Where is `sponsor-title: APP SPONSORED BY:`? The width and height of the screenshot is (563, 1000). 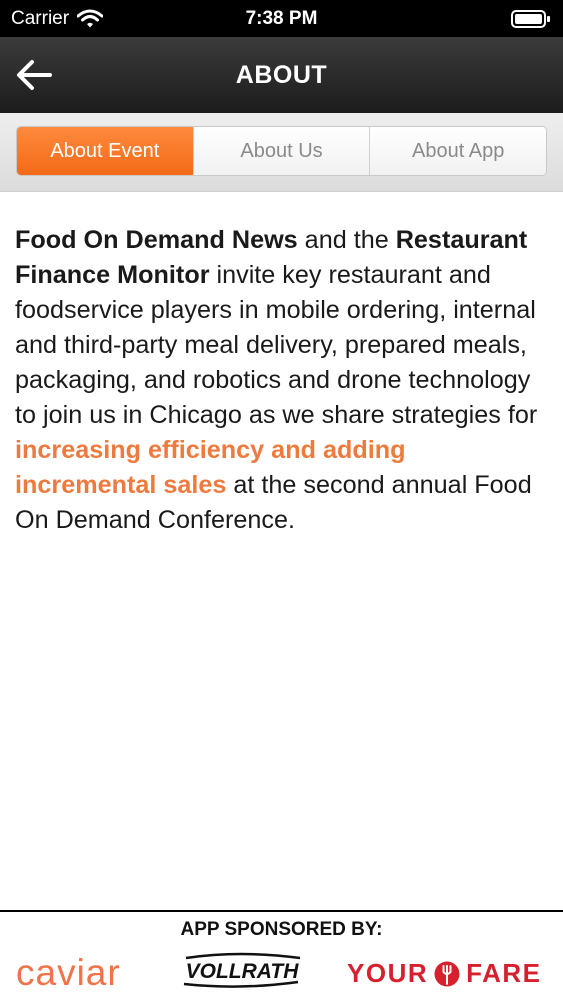 sponsor-title: APP SPONSORED BY: is located at coordinates (281, 929).